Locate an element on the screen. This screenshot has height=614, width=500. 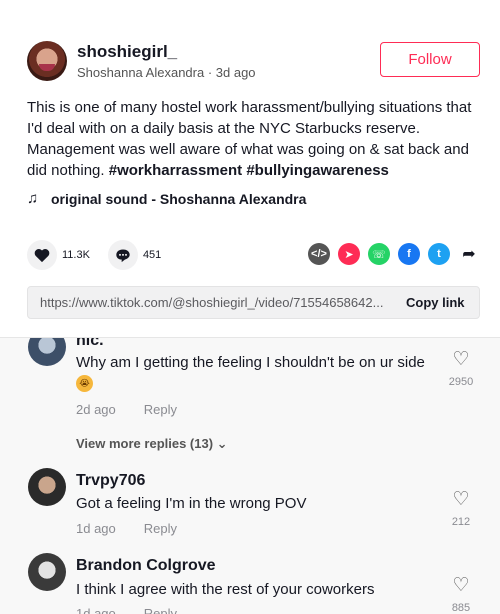
comment-like: ♡ 2950 is located at coordinates (461, 369).